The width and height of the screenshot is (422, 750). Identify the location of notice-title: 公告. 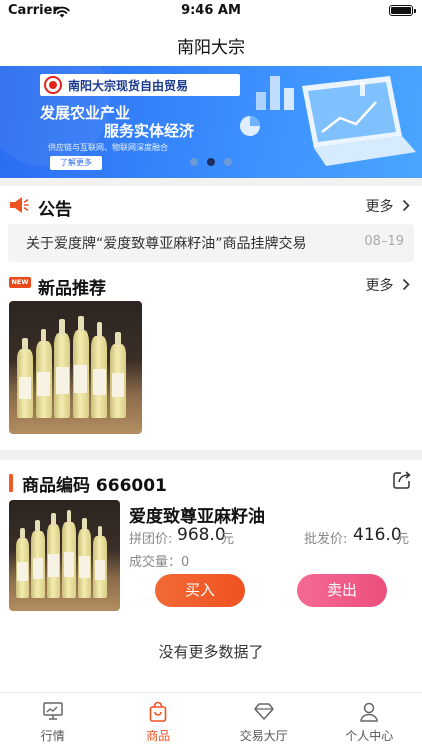
(55, 210).